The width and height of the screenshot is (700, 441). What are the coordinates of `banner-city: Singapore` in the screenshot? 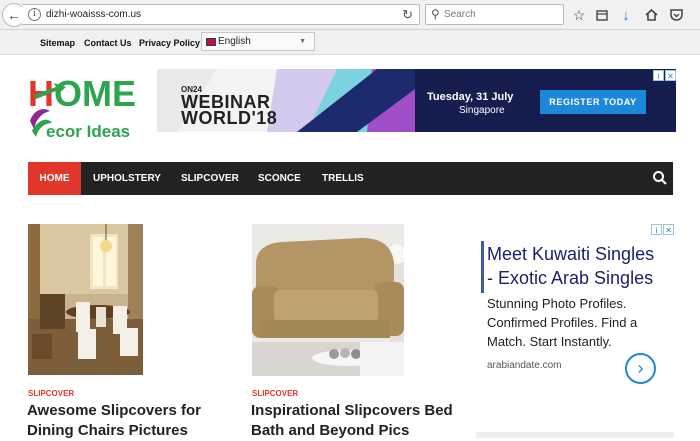 It's located at (482, 110).